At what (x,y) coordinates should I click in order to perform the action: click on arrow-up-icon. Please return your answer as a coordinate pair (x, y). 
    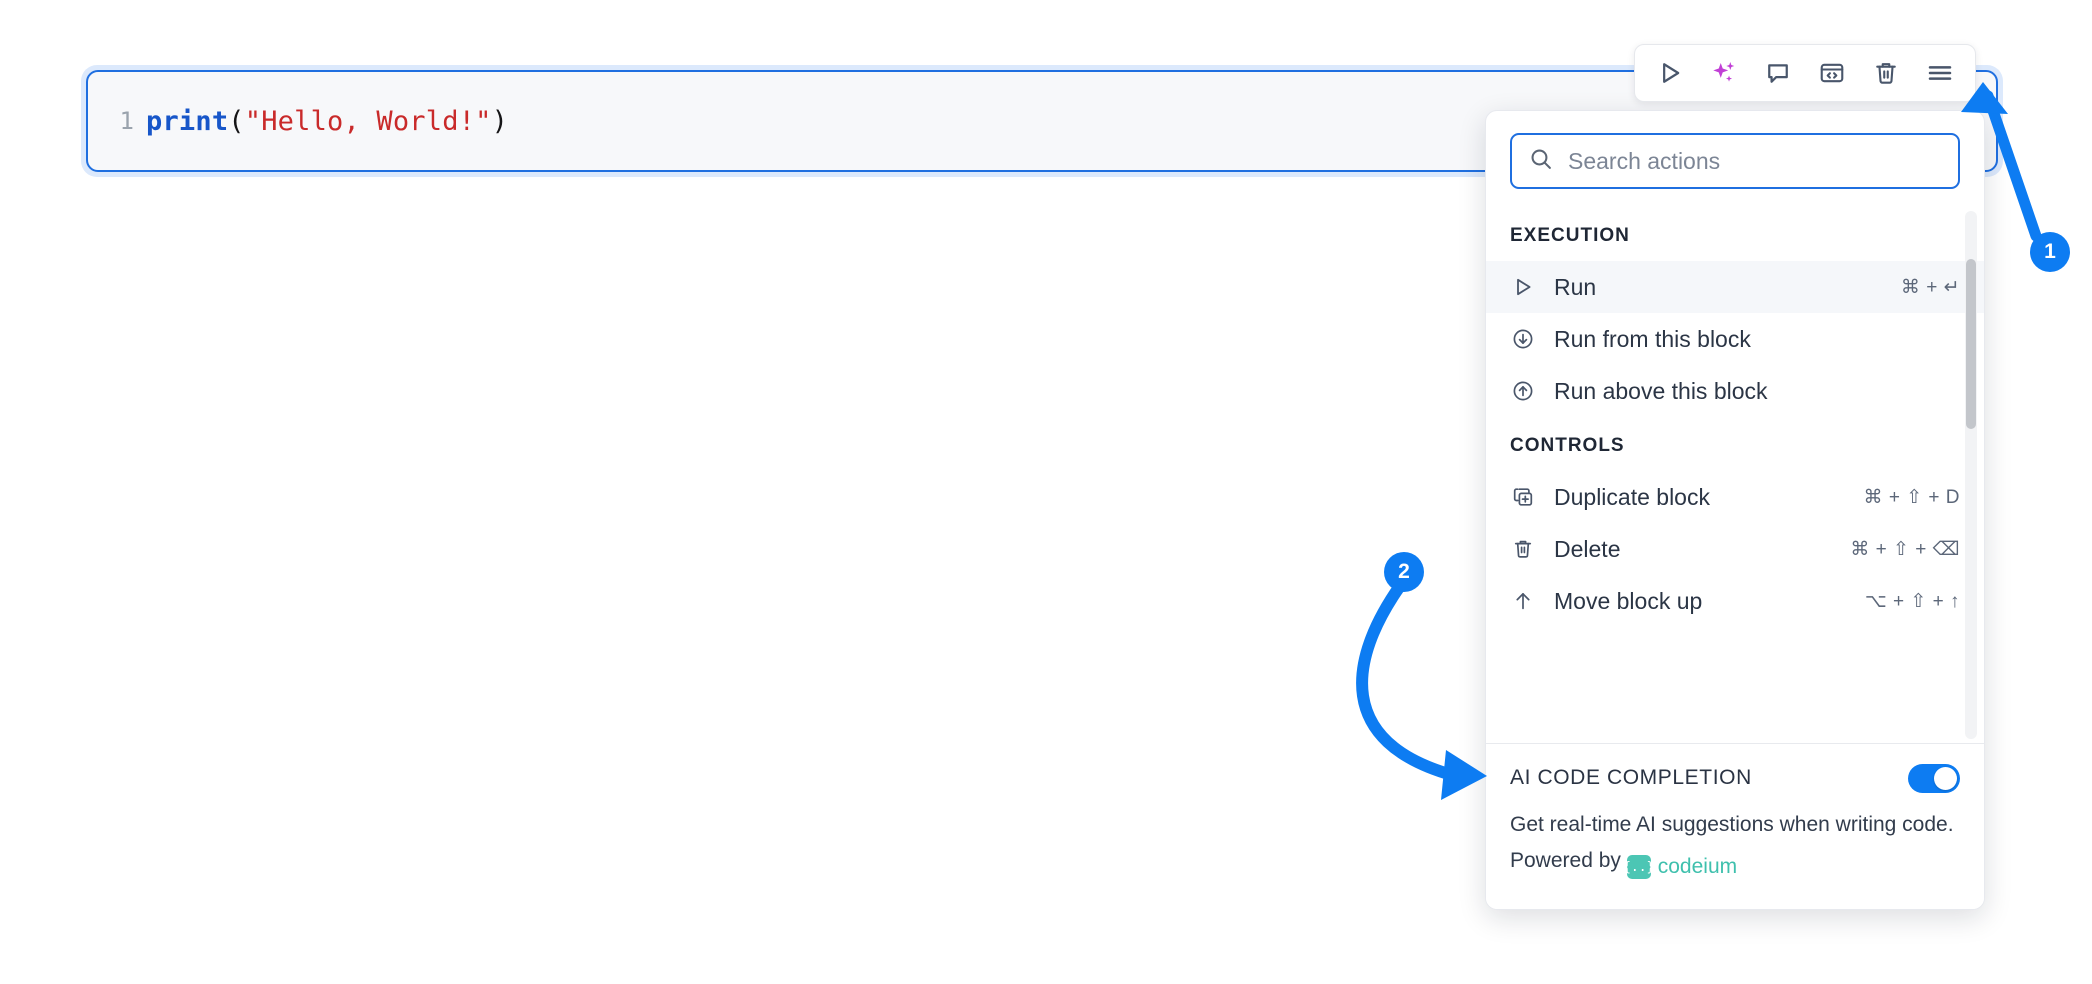
    Looking at the image, I should click on (1523, 601).